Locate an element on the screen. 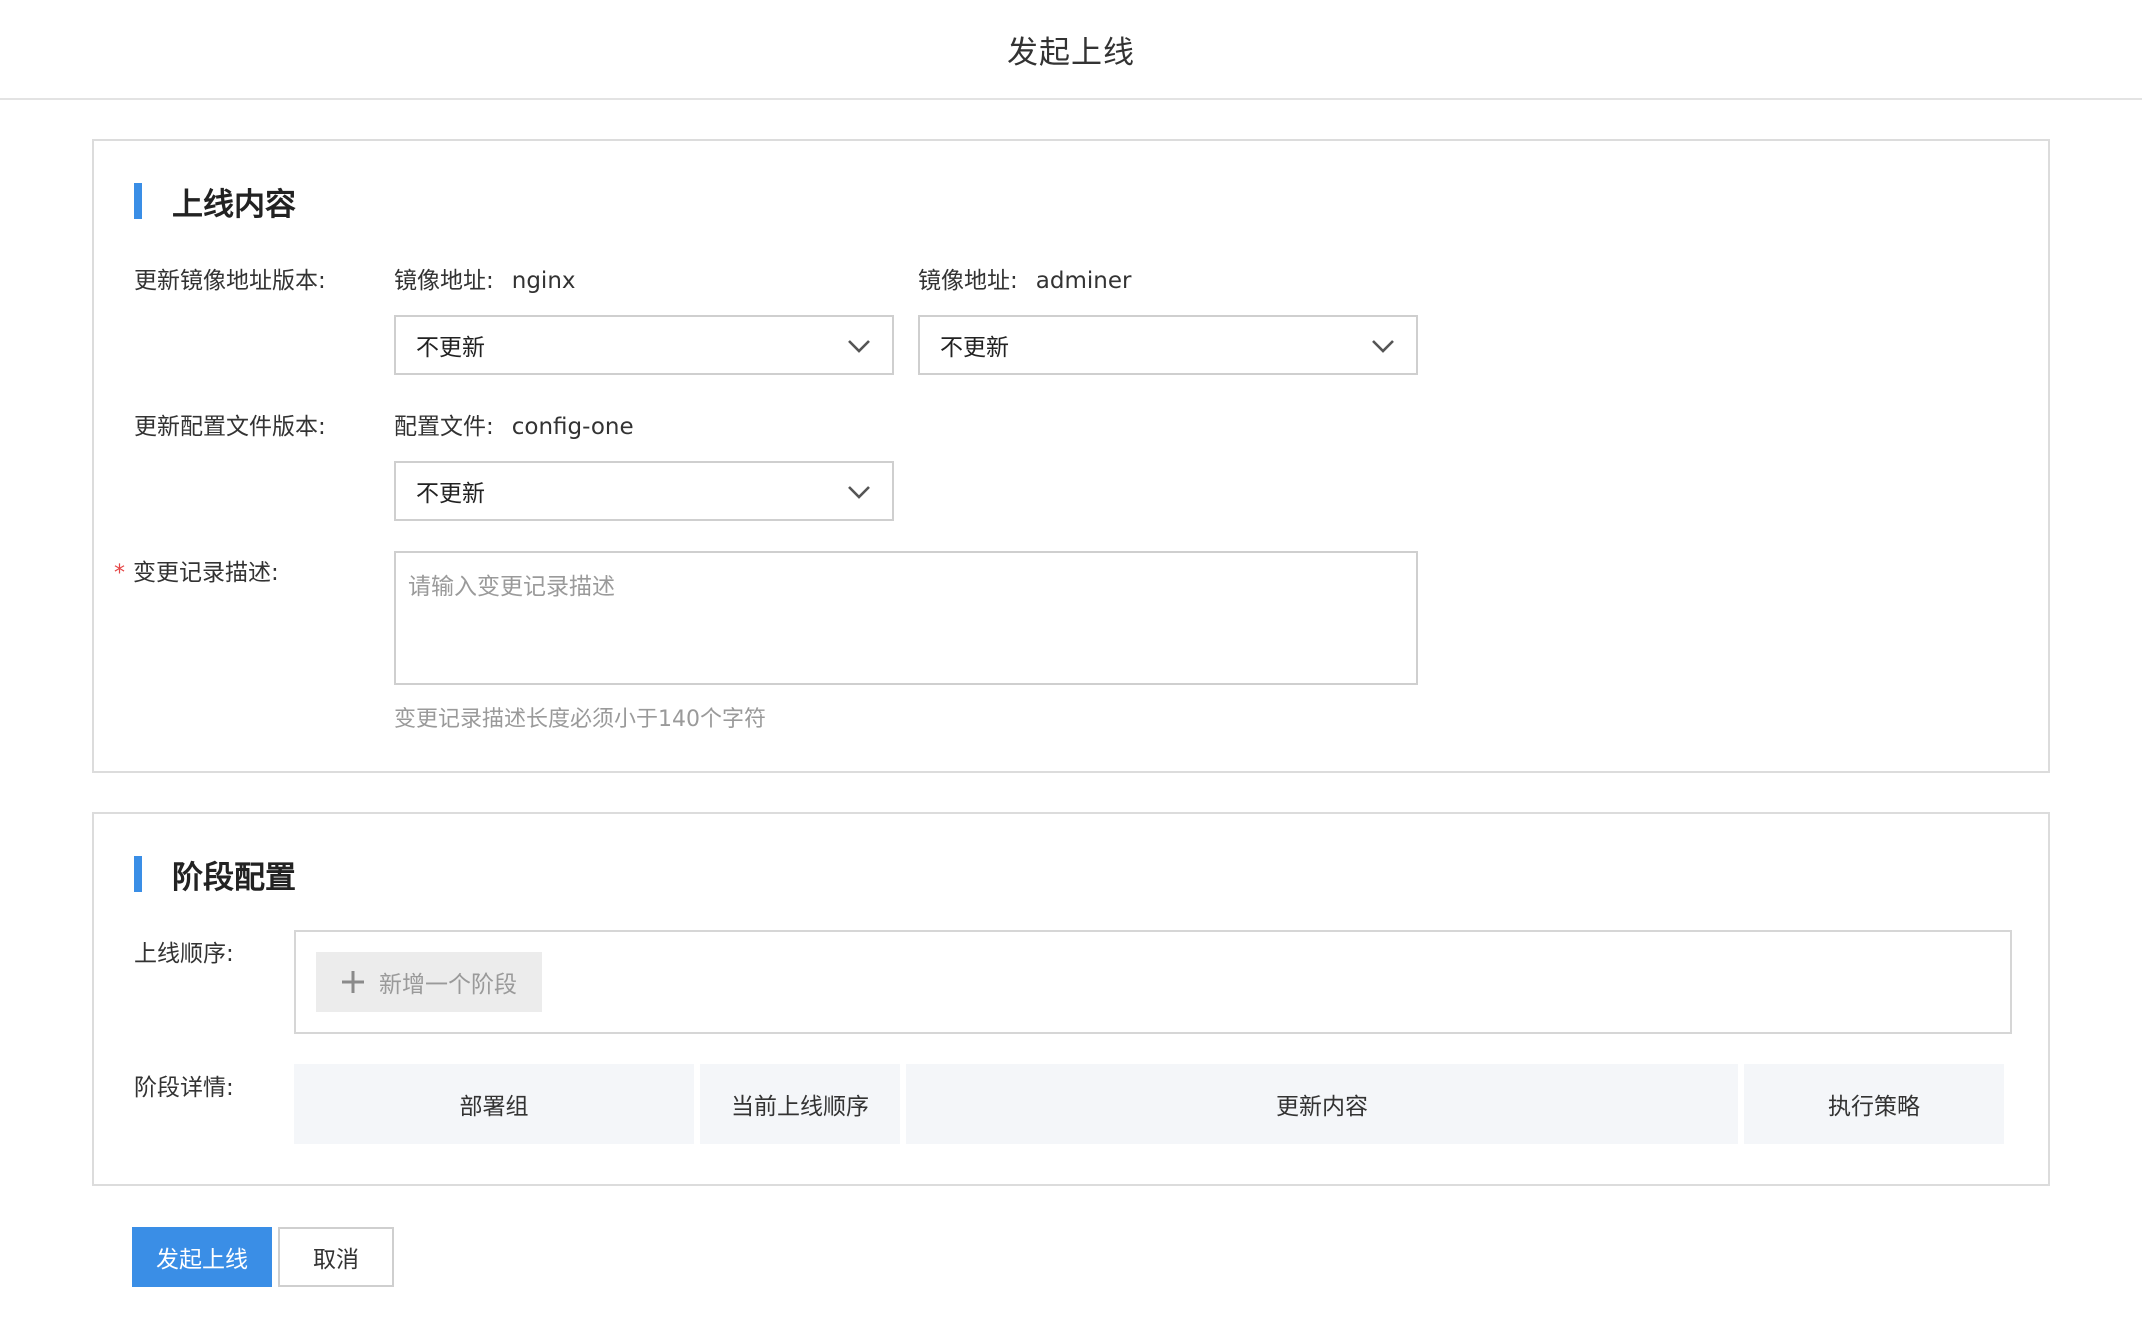  stage-detail-label: 阶段详情: is located at coordinates (184, 1088).